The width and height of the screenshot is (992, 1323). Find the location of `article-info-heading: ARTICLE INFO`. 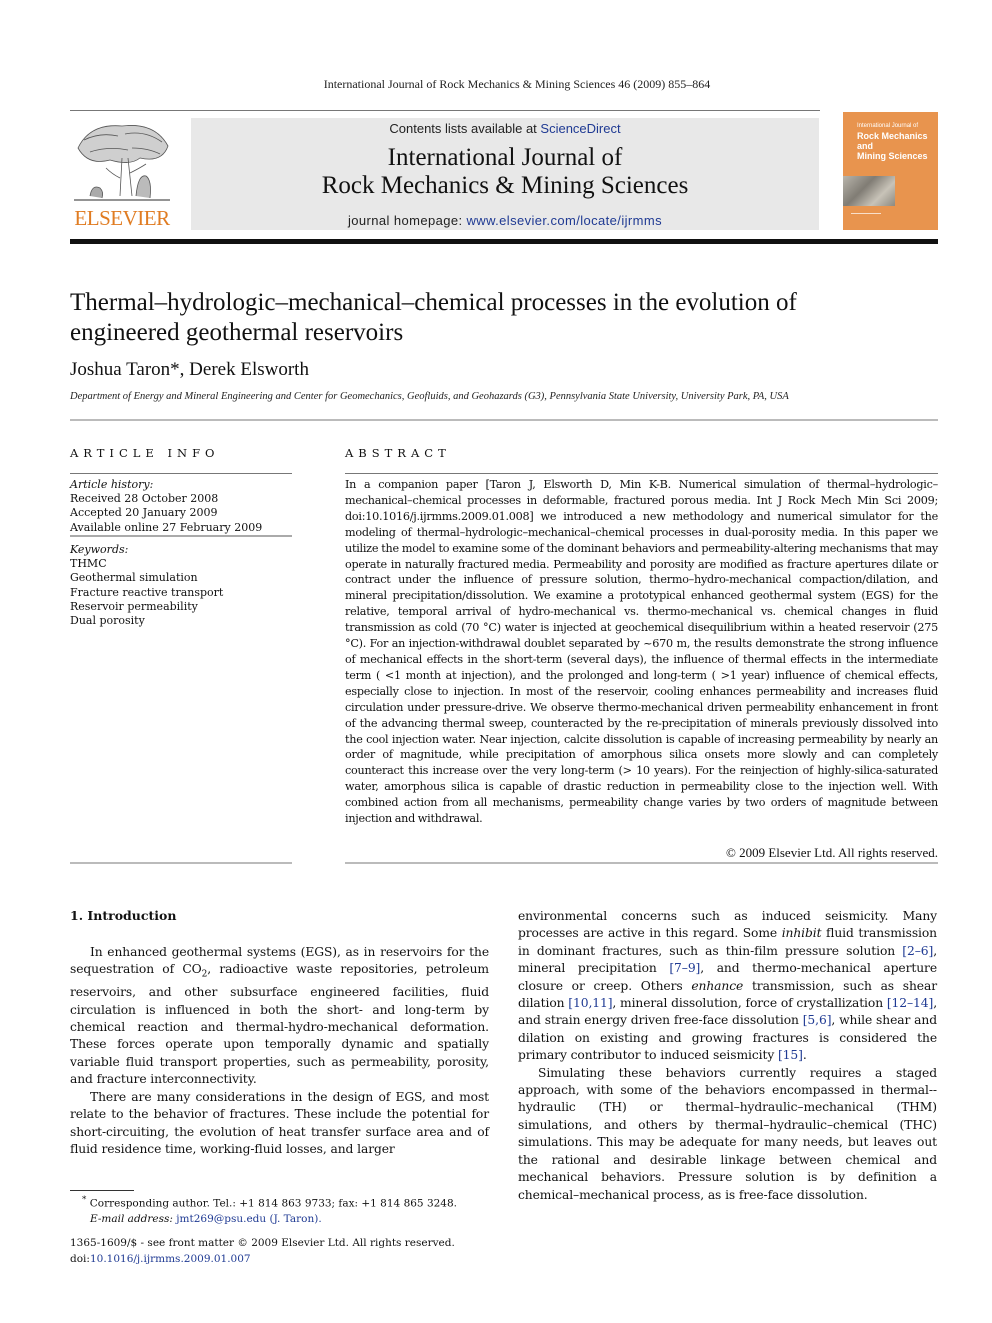

article-info-heading: ARTICLE INFO is located at coordinates (145, 453).